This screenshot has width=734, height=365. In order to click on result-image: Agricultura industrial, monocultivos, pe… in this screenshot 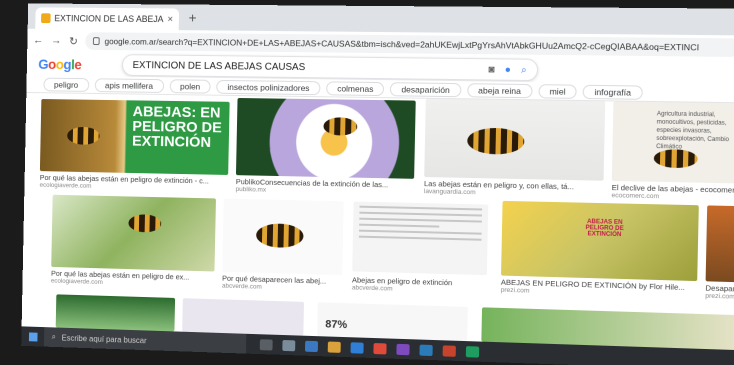, I will do `click(672, 142)`.